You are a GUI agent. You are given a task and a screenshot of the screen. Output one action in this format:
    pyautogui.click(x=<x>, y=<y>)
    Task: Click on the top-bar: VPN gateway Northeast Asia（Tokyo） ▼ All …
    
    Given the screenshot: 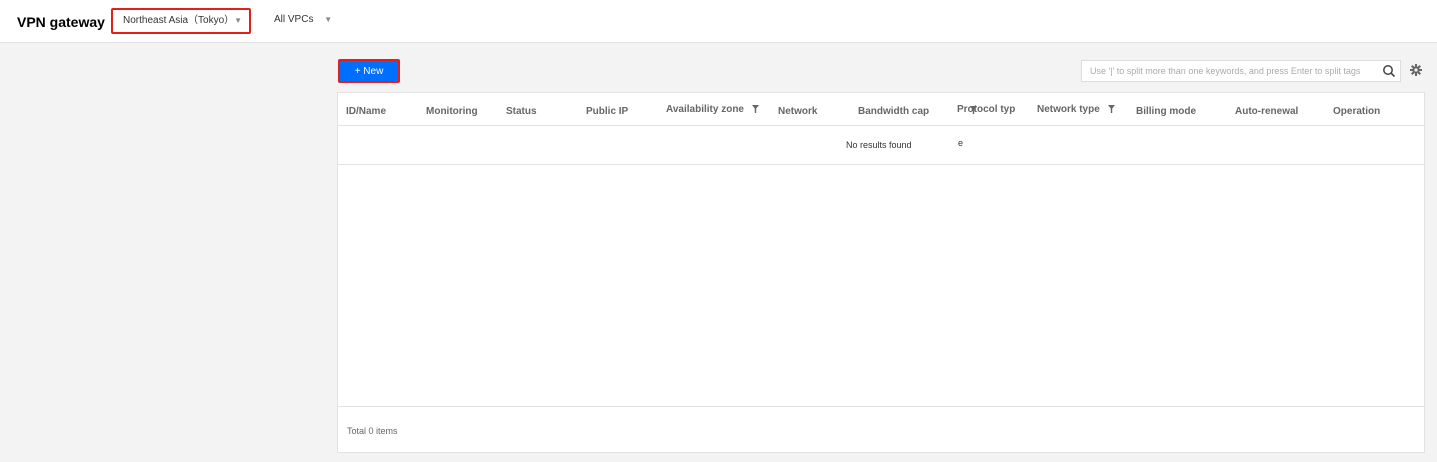 What is the action you would take?
    pyautogui.click(x=718, y=21)
    